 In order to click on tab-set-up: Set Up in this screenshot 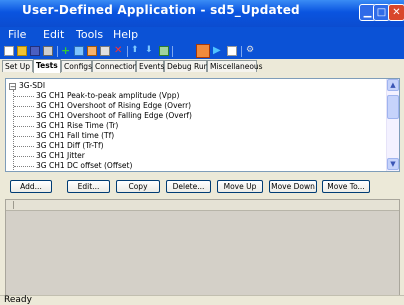, I will do `click(17, 66)`.